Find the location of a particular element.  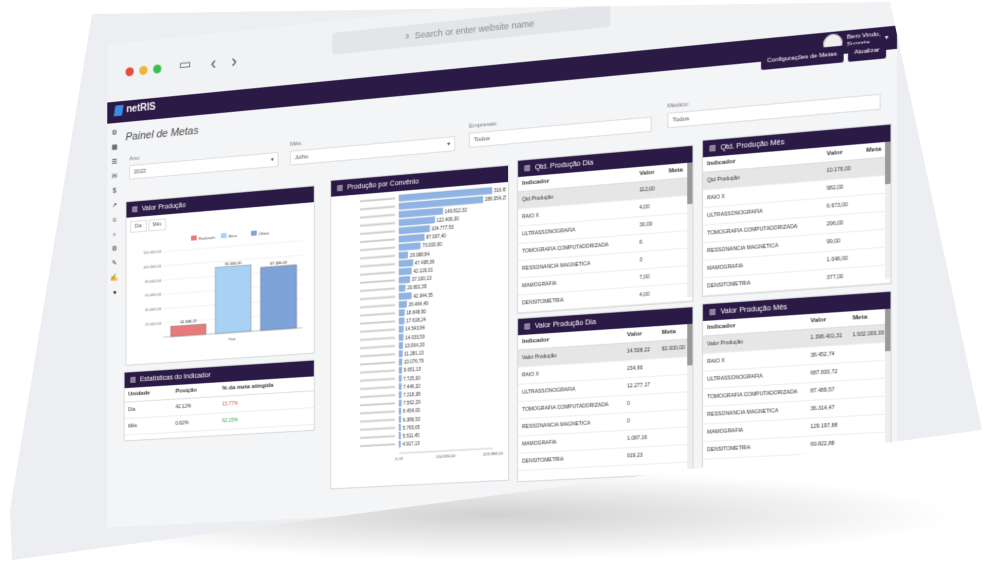

bar-value-label: 87.097,40 is located at coordinates (436, 236).